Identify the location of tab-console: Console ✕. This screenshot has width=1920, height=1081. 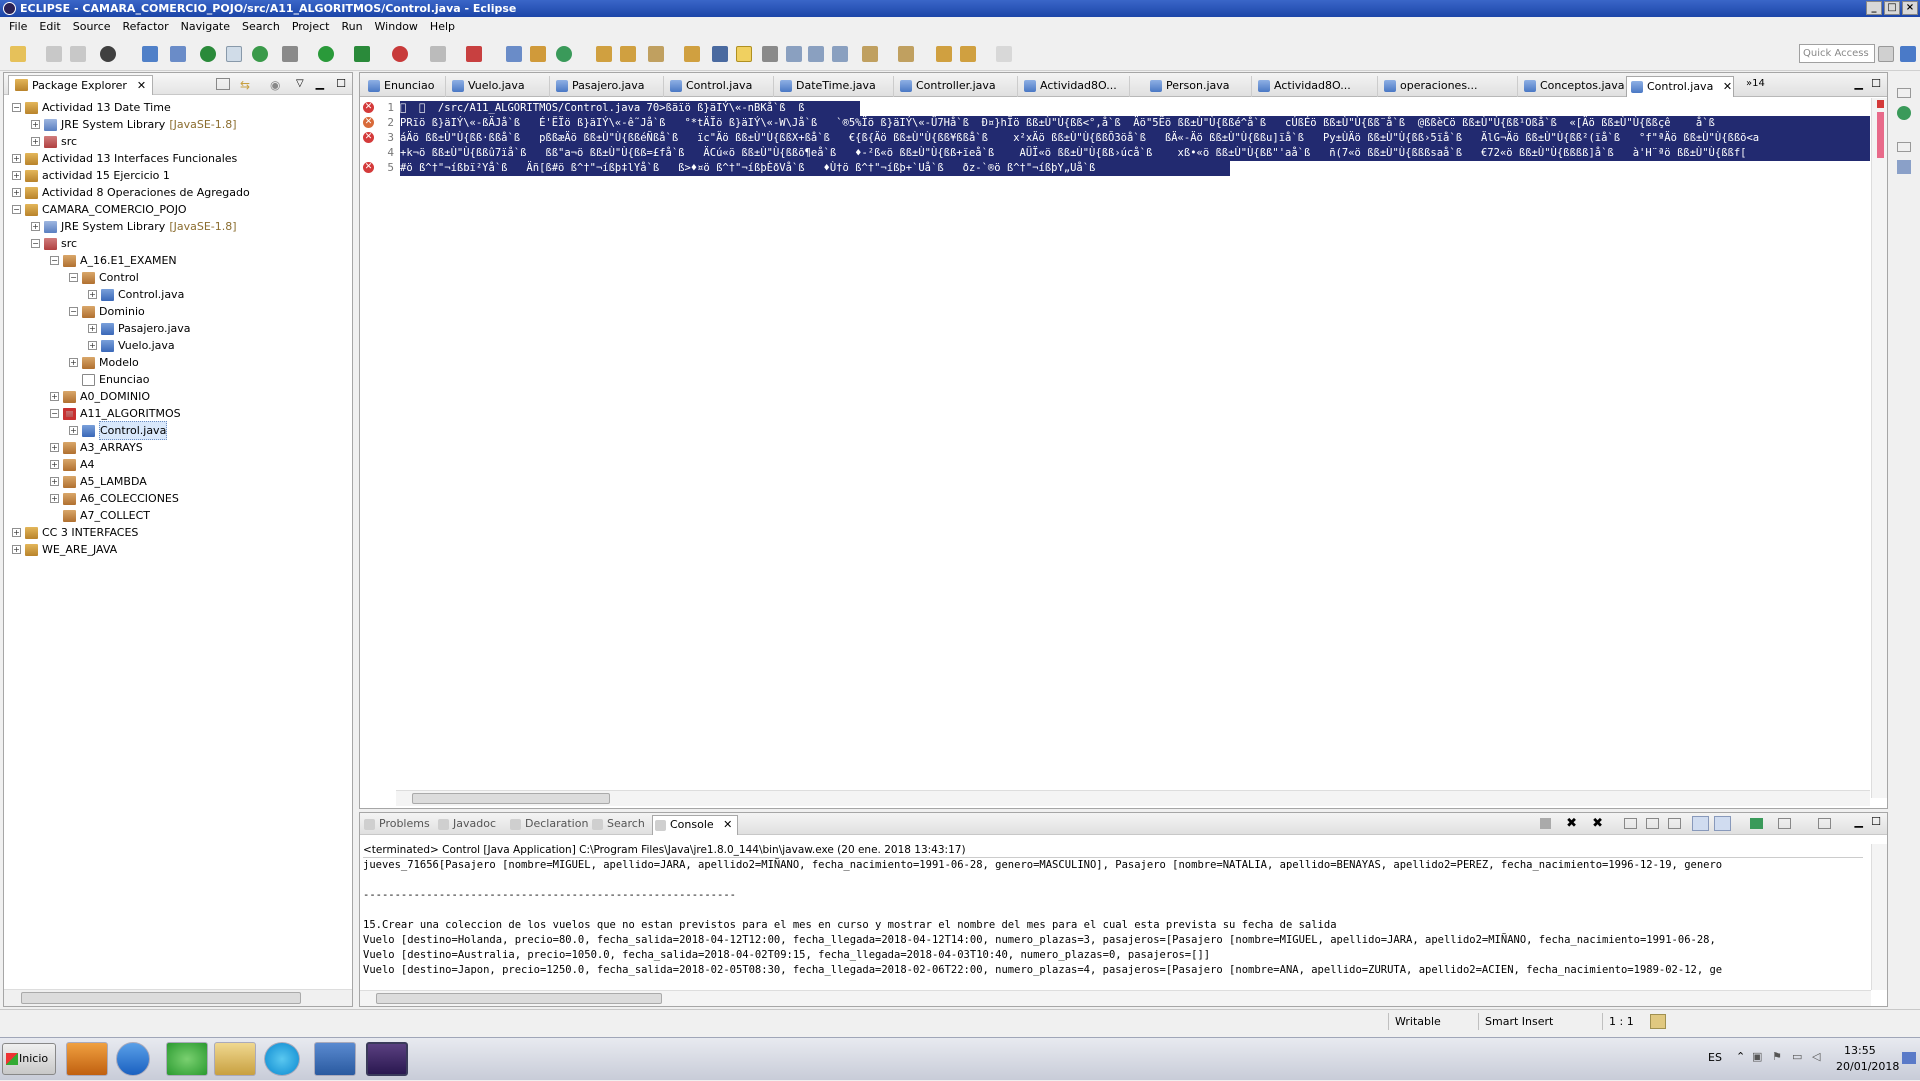
(695, 825).